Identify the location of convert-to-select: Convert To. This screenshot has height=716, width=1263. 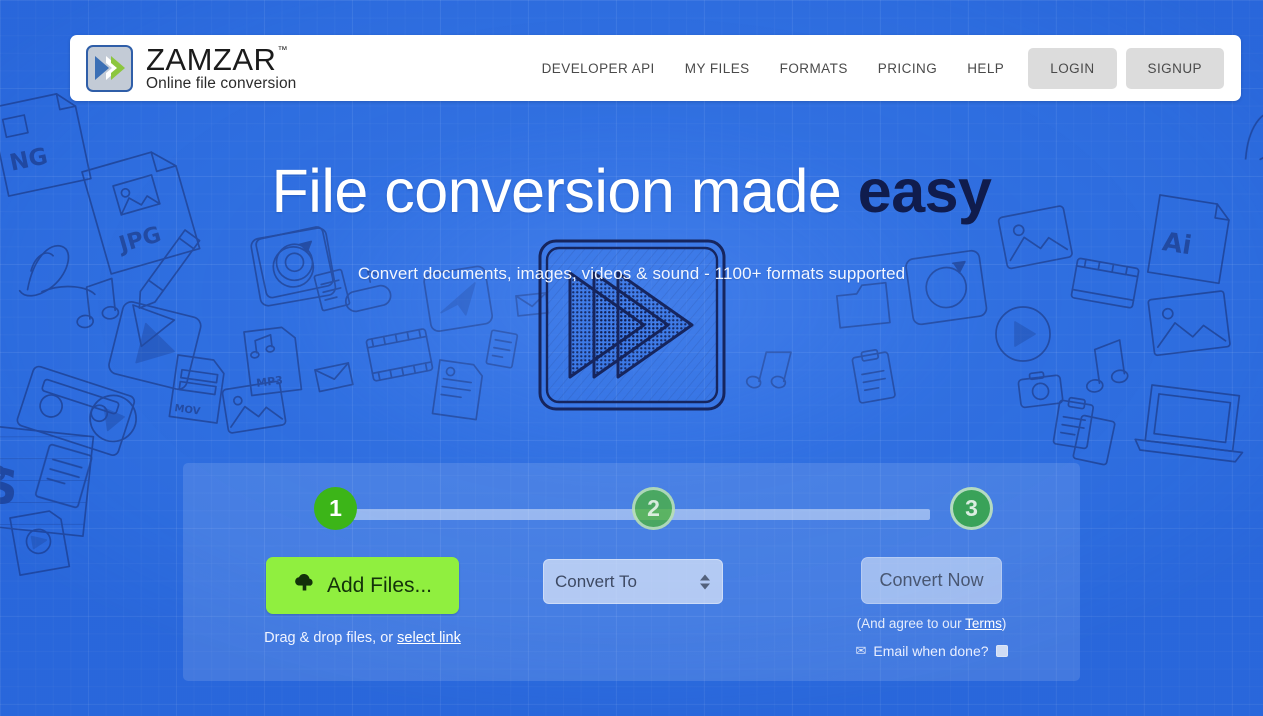
(633, 581).